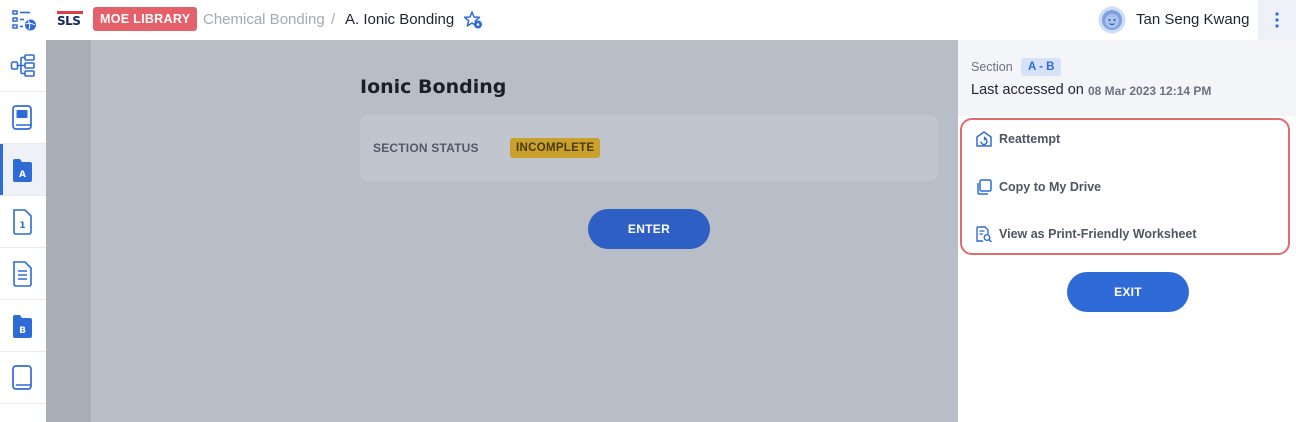  I want to click on checklist-globe-icon, so click(24, 20).